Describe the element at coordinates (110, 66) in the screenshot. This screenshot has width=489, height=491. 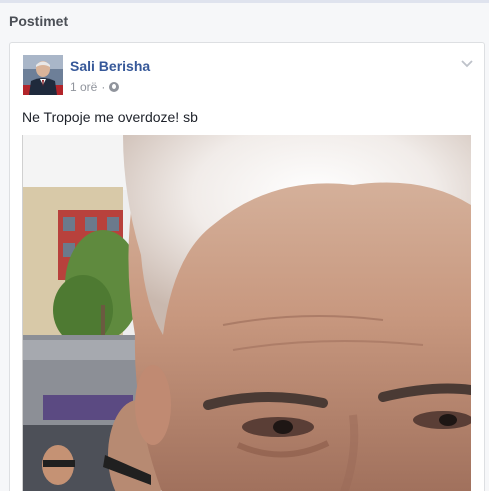
I see `author-name-link: Sali Berisha` at that location.